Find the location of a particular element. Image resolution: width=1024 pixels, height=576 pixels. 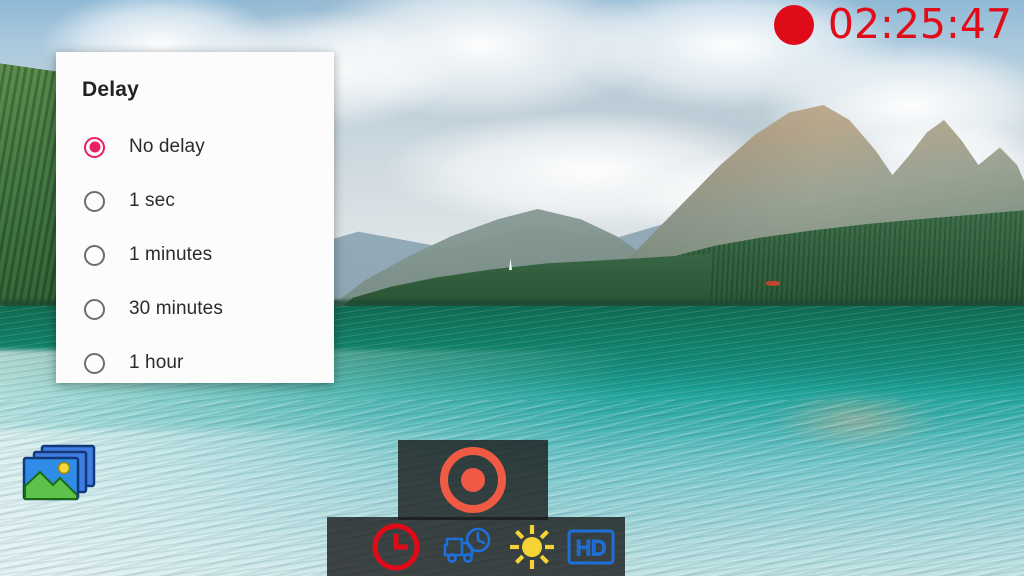

tool-row: HD is located at coordinates (476, 546).